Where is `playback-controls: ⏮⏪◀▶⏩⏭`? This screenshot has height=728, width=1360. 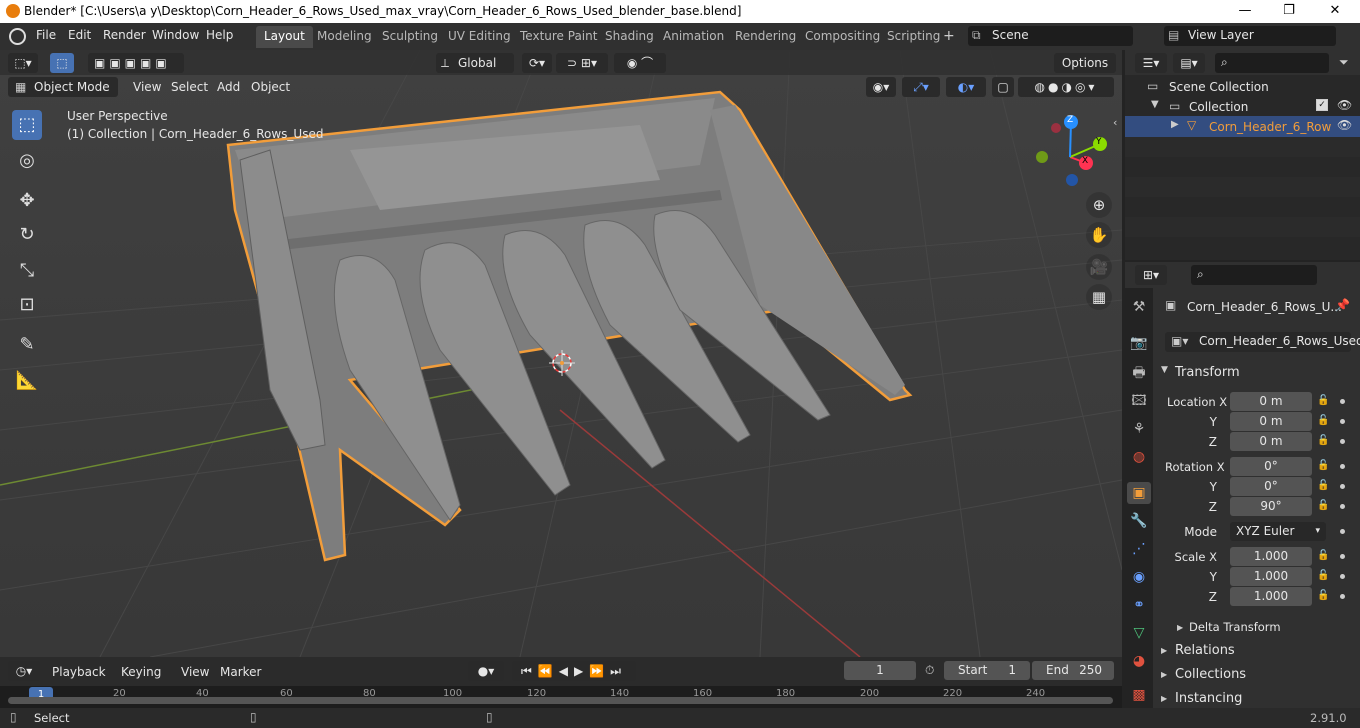 playback-controls: ⏮⏪◀▶⏩⏭ is located at coordinates (574, 671).